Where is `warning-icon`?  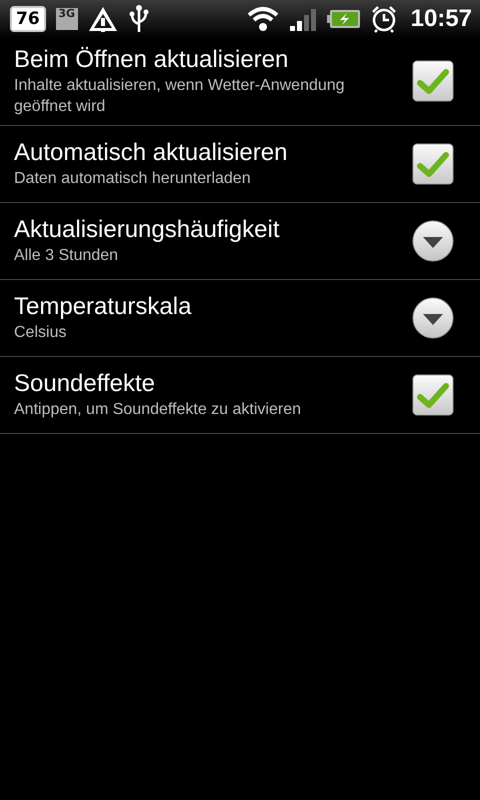
warning-icon is located at coordinates (103, 19).